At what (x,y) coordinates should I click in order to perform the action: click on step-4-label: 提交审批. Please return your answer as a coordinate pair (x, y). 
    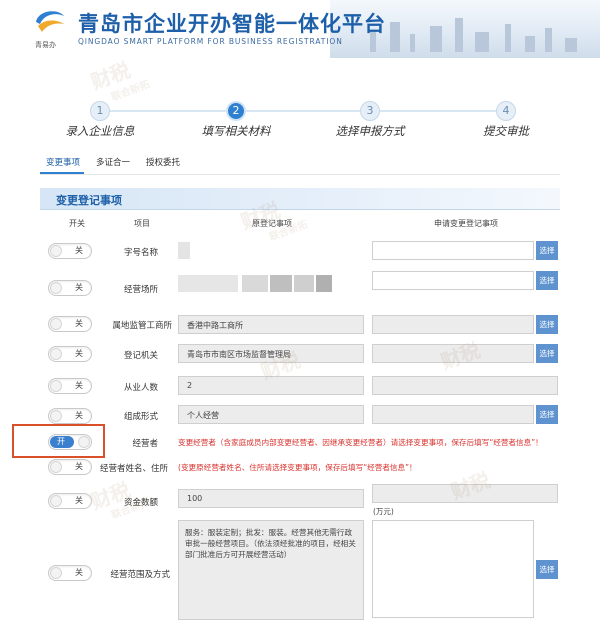
    Looking at the image, I should click on (506, 131).